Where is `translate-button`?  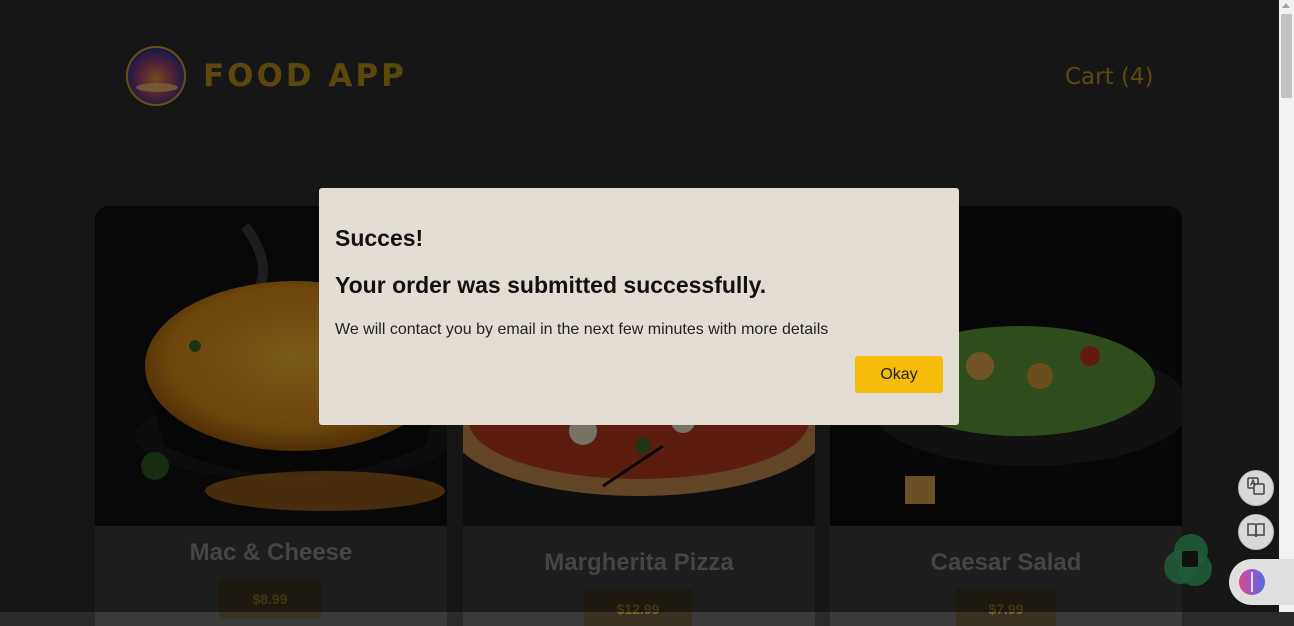
translate-button is located at coordinates (1256, 488).